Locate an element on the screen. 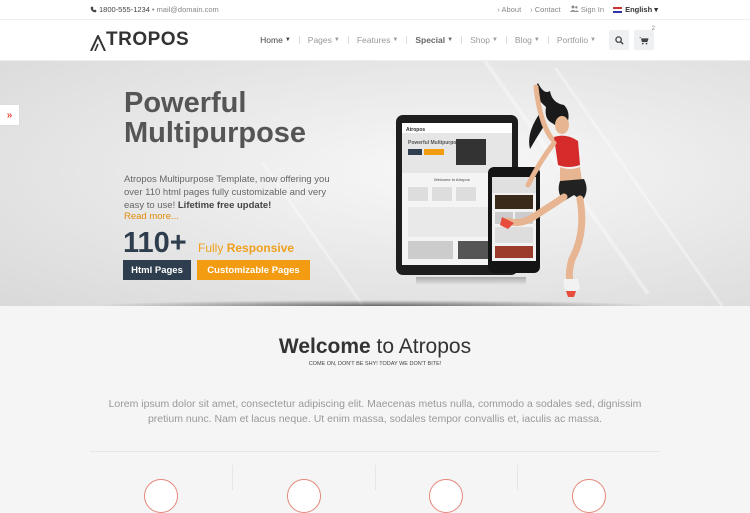  language-label: English ▾ is located at coordinates (641, 9).